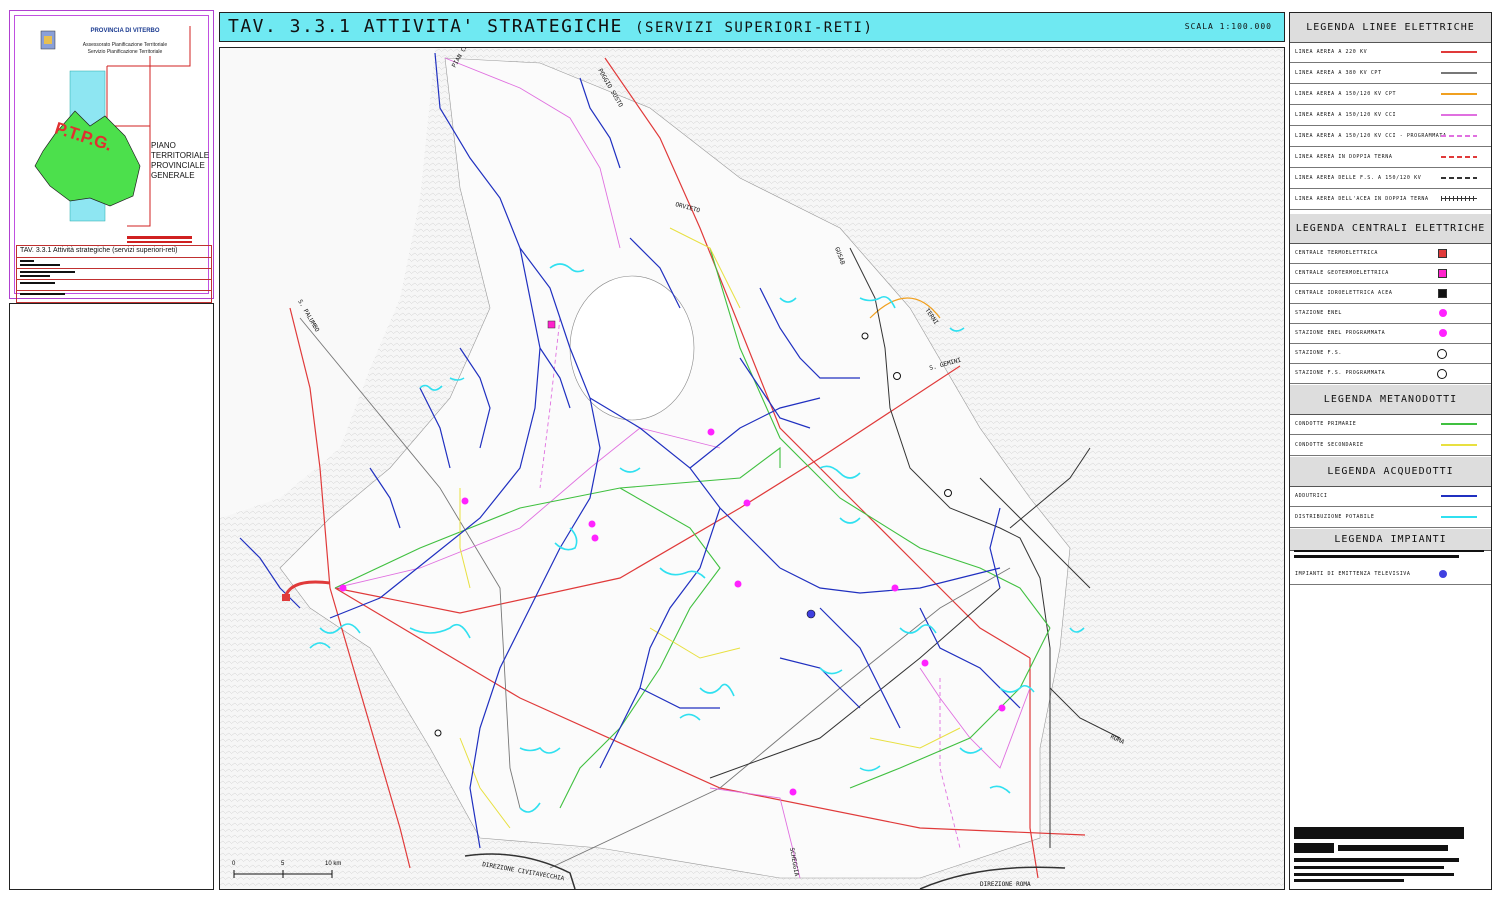 The height and width of the screenshot is (900, 1510). I want to click on legend-title-power-plants: LEGENDA CENTRALI ELETTRICHE, so click(1390, 229).